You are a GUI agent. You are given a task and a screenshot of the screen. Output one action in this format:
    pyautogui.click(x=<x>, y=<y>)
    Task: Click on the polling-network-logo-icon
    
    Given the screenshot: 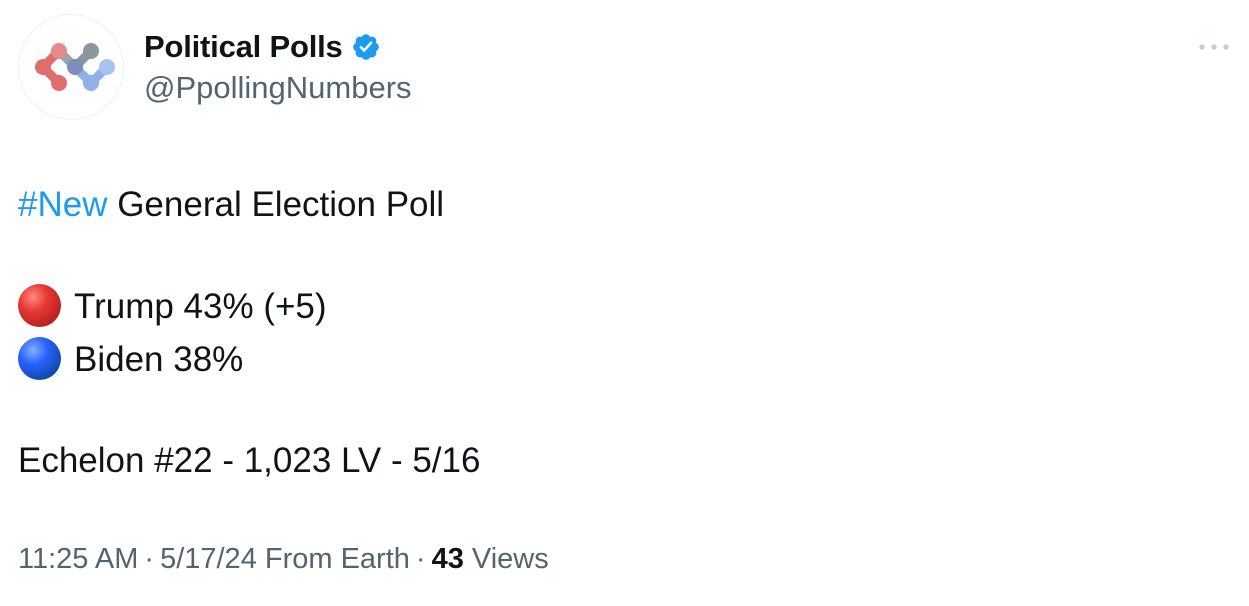 What is the action you would take?
    pyautogui.click(x=75, y=67)
    